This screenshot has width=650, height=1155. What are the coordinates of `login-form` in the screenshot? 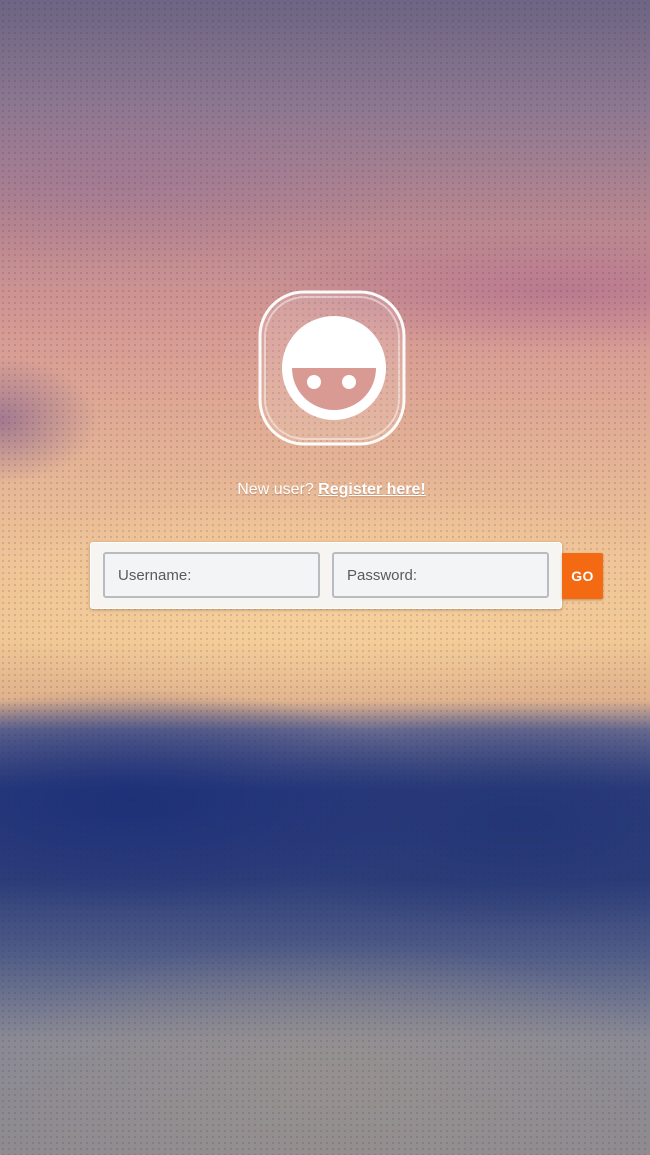 It's located at (326, 575).